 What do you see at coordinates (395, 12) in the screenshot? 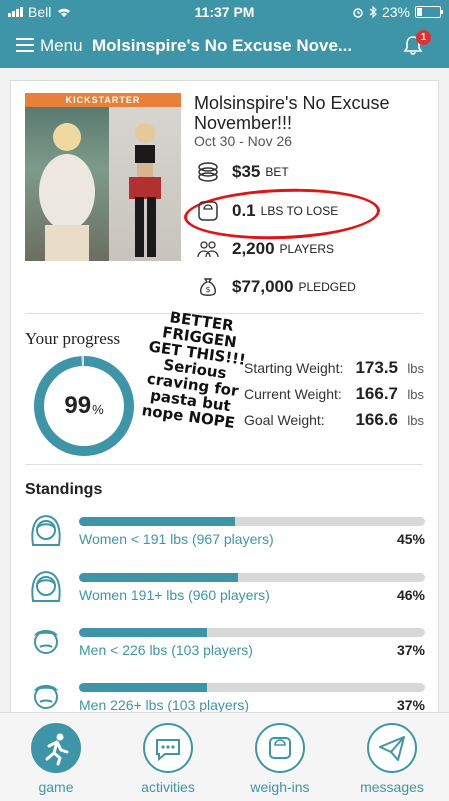
I see `battery-percent: 23%` at bounding box center [395, 12].